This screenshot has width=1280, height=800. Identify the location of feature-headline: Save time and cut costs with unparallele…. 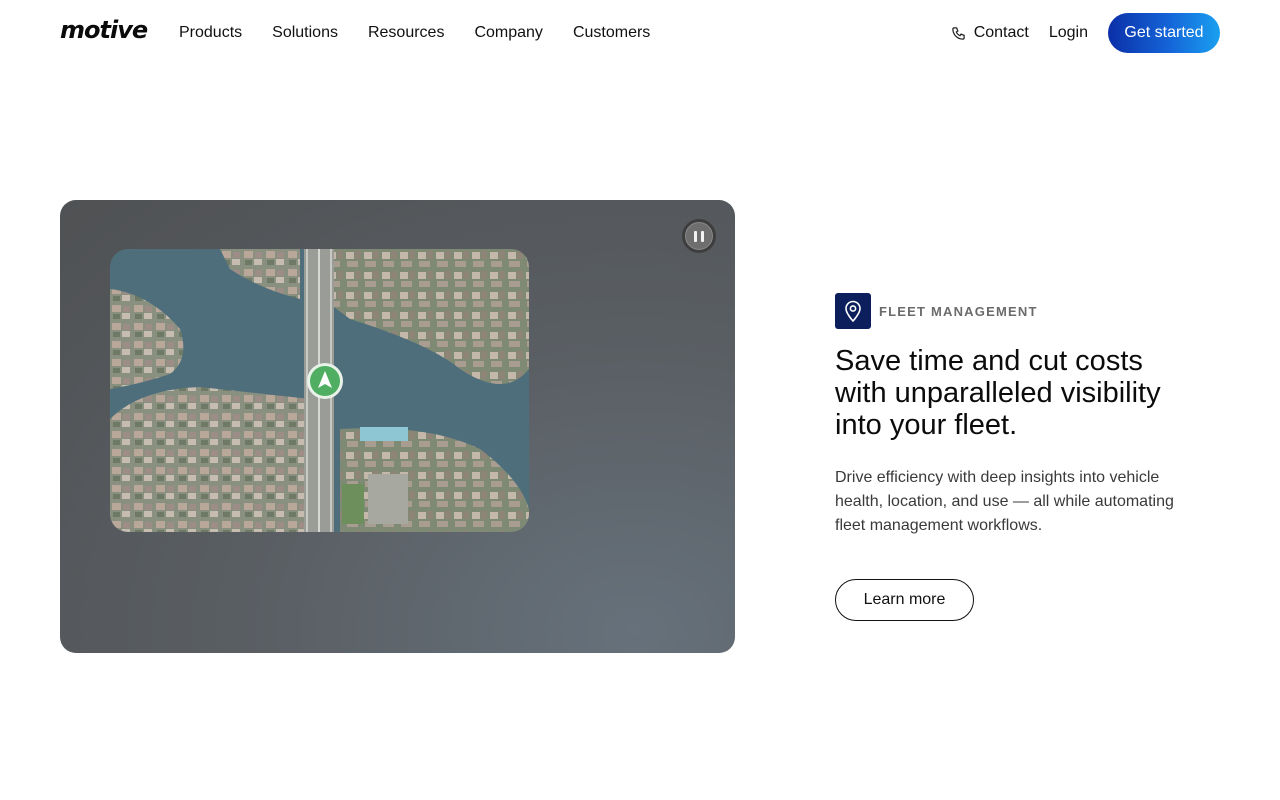
(998, 393).